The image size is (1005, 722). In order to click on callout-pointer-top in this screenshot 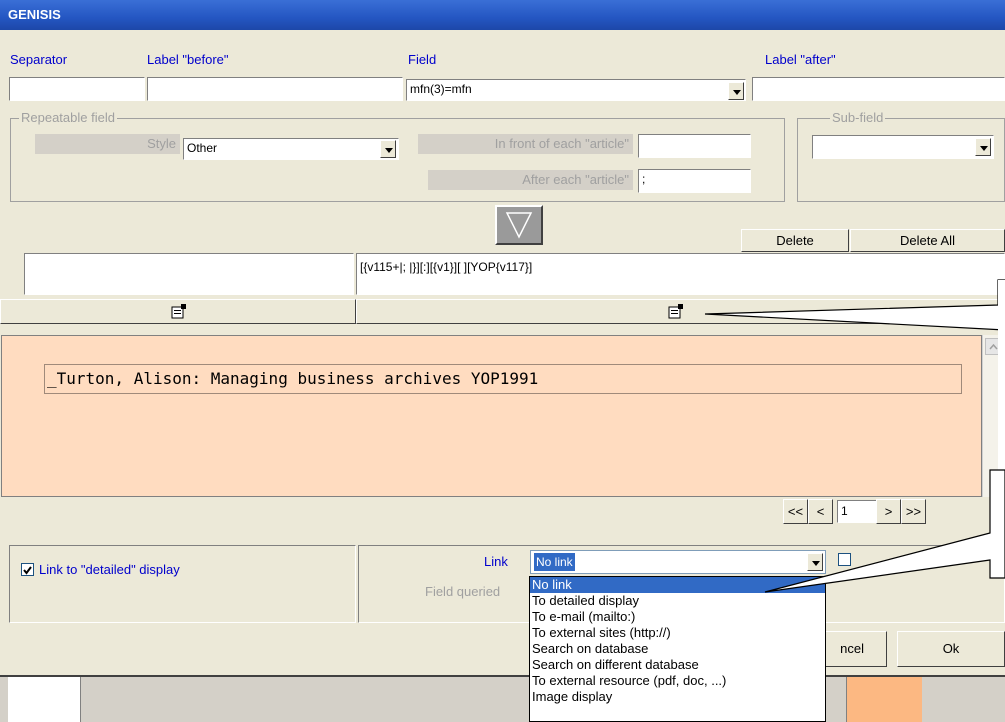, I will do `click(854, 305)`.